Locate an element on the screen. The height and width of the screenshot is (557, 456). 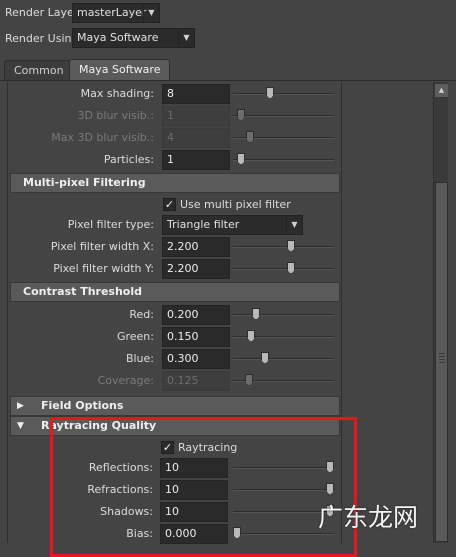
render-layer-value: masterLayer is located at coordinates (112, 12).